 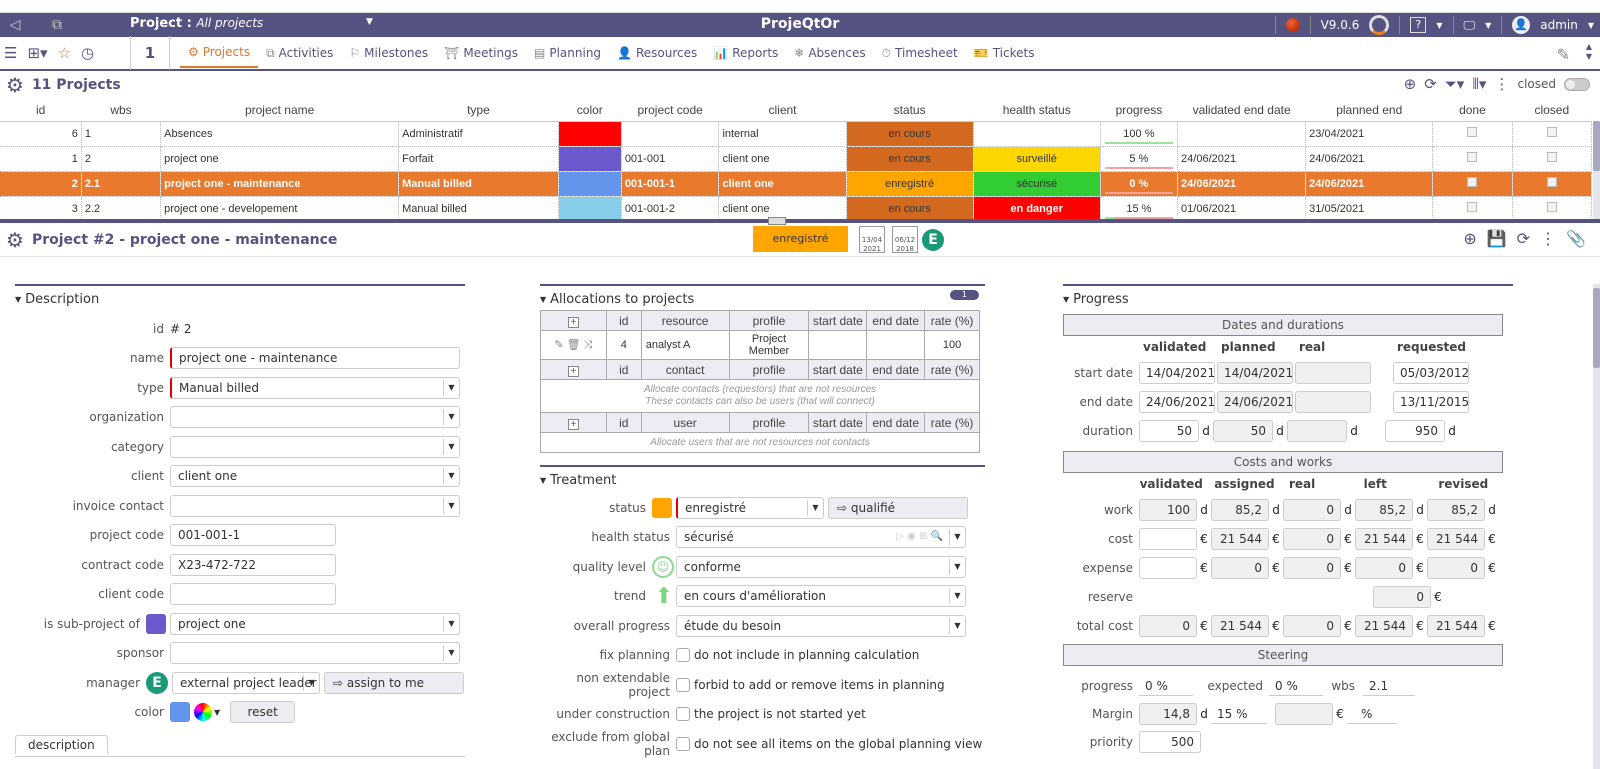 I want to click on overall-progress-select: étude du besoin ▼, so click(x=821, y=625).